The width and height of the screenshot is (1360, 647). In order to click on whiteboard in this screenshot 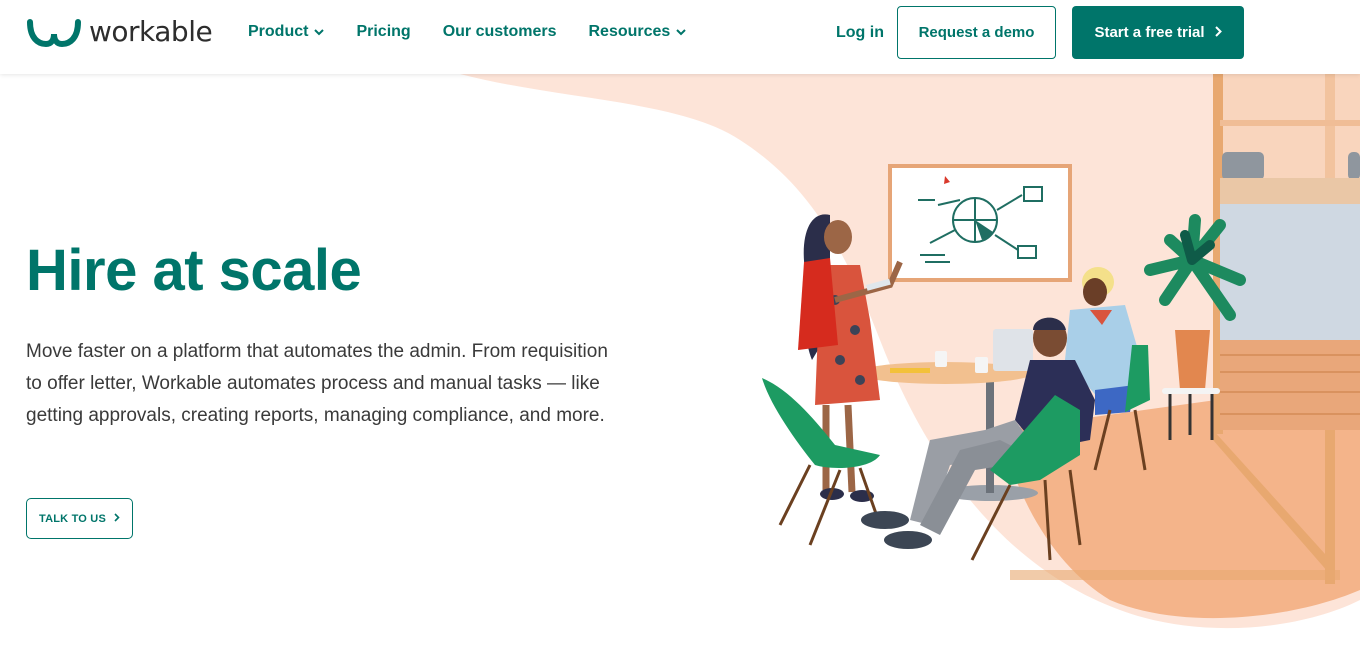, I will do `click(980, 223)`.